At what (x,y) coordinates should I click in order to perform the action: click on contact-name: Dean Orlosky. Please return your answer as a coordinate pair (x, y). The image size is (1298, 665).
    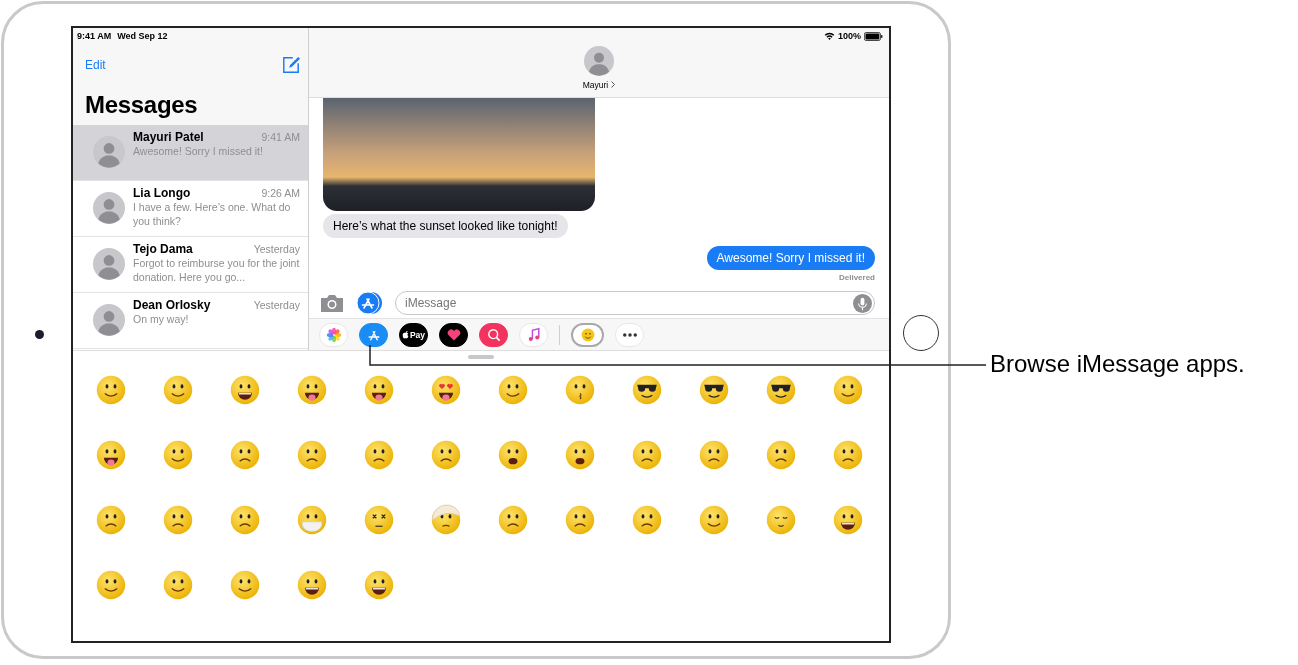
    Looking at the image, I should click on (172, 305).